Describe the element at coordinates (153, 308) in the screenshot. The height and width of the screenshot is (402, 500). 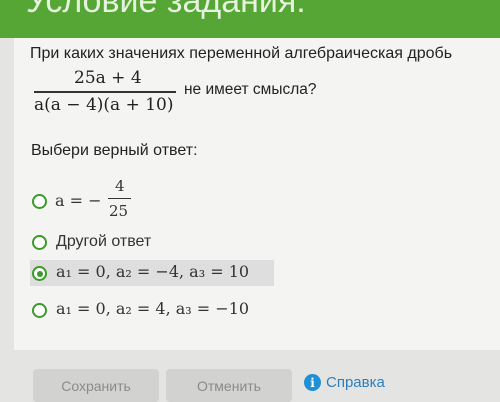
I see `option-4-label: a₁ = 0, a₂ = 4, a₃ = −10` at that location.